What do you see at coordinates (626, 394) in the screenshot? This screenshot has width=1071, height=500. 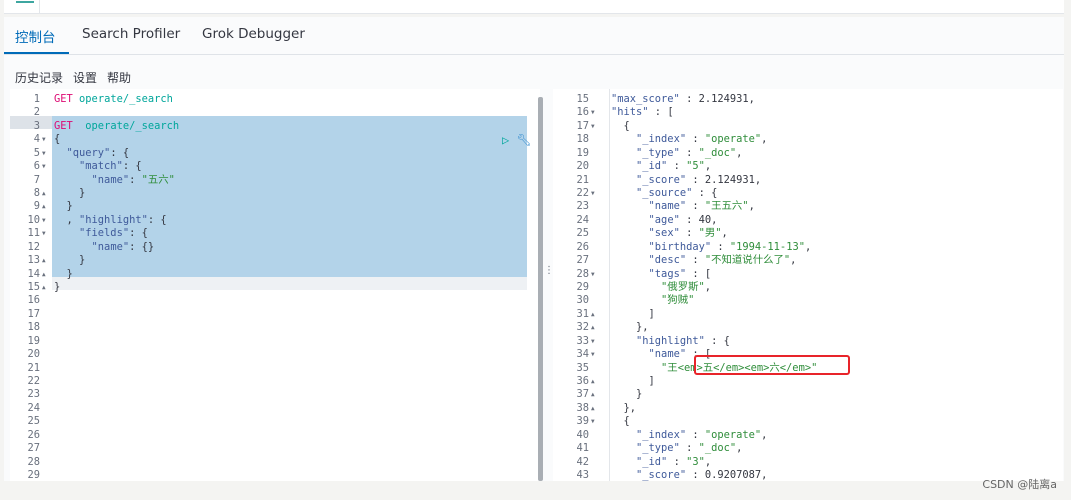 I see `code-text: }` at bounding box center [626, 394].